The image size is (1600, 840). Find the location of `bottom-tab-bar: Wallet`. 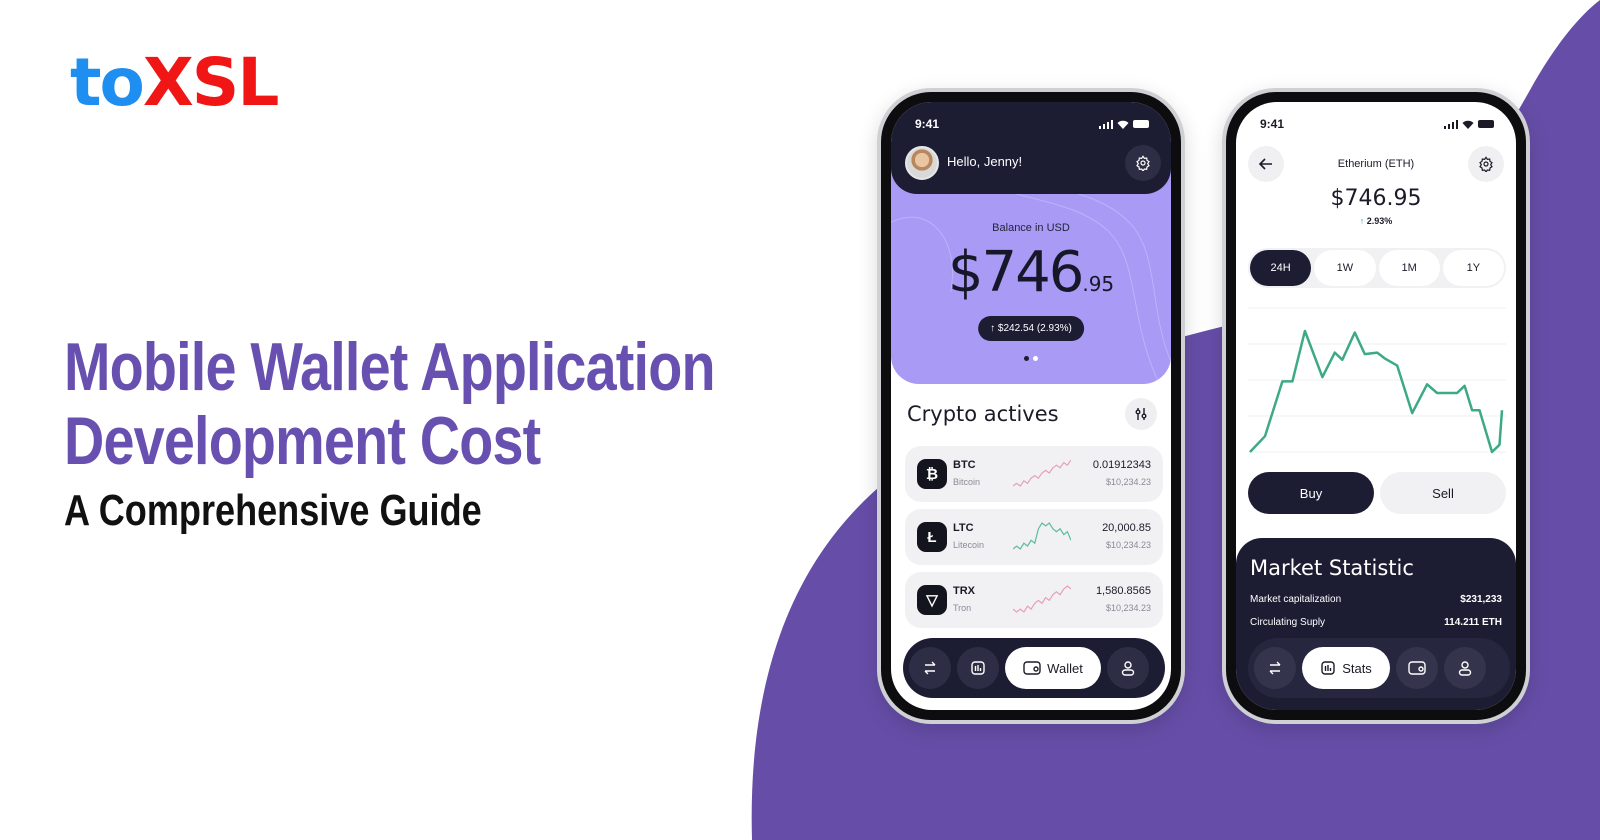

bottom-tab-bar: Wallet is located at coordinates (1034, 668).